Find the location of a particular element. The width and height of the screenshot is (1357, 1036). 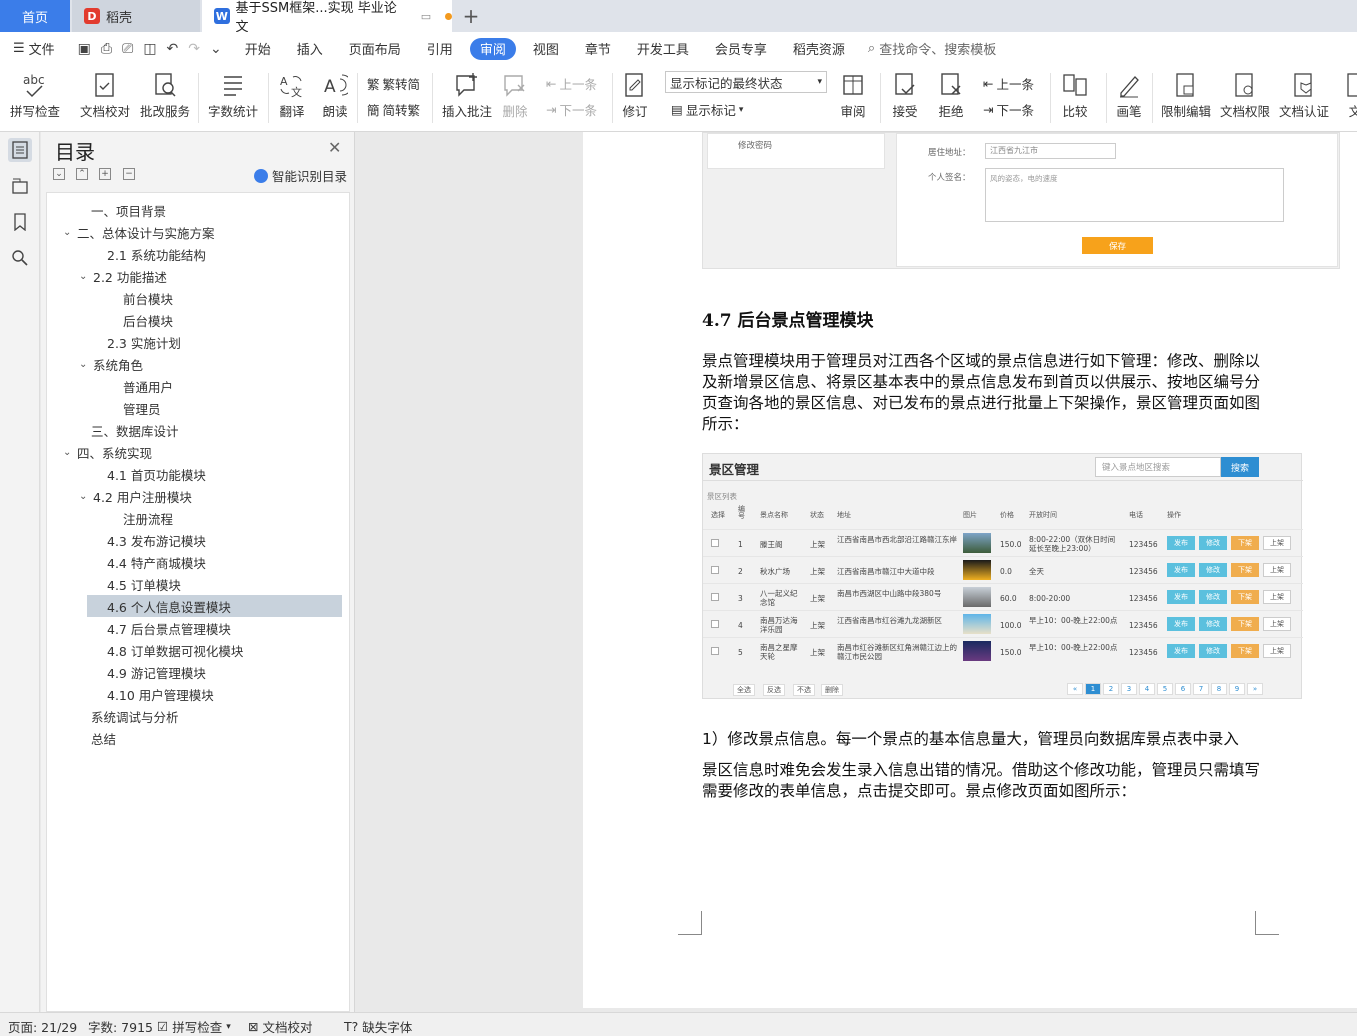

new-tab-button: + is located at coordinates (471, 16).